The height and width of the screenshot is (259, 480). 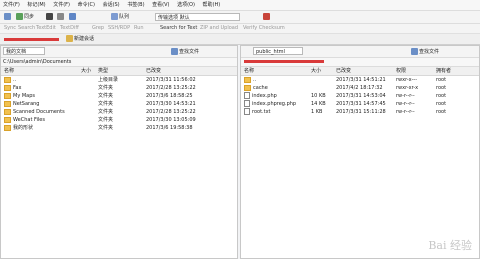 I want to click on right-col-name: 名称, so click(x=249, y=71).